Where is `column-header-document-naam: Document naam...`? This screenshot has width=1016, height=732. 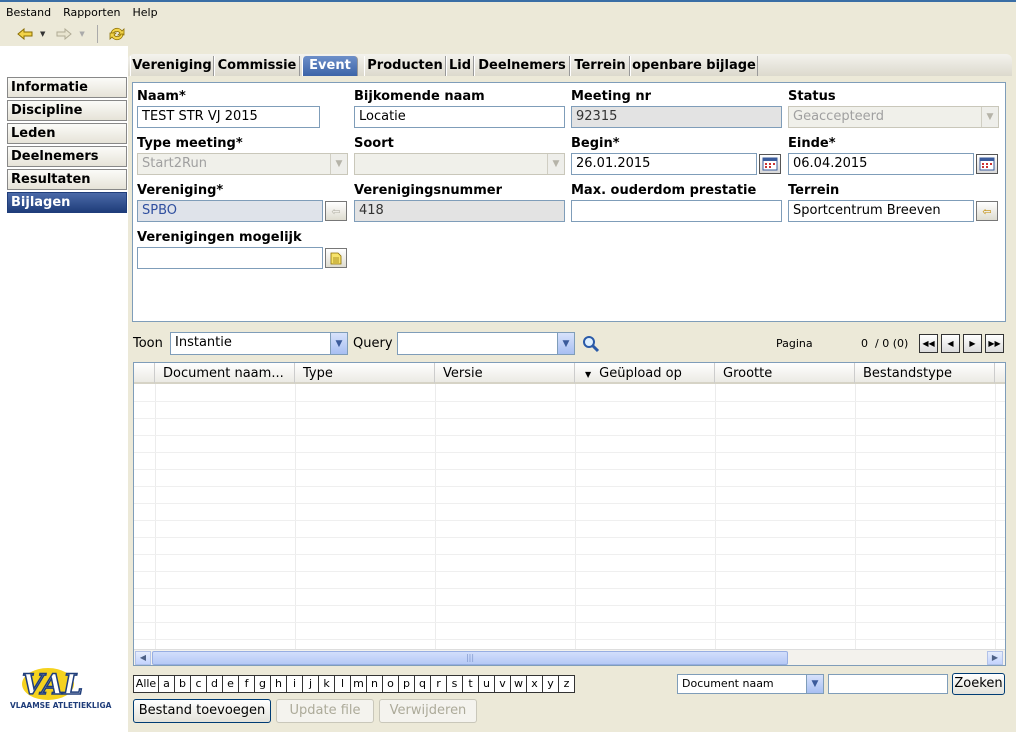 column-header-document-naam: Document naam... is located at coordinates (225, 373).